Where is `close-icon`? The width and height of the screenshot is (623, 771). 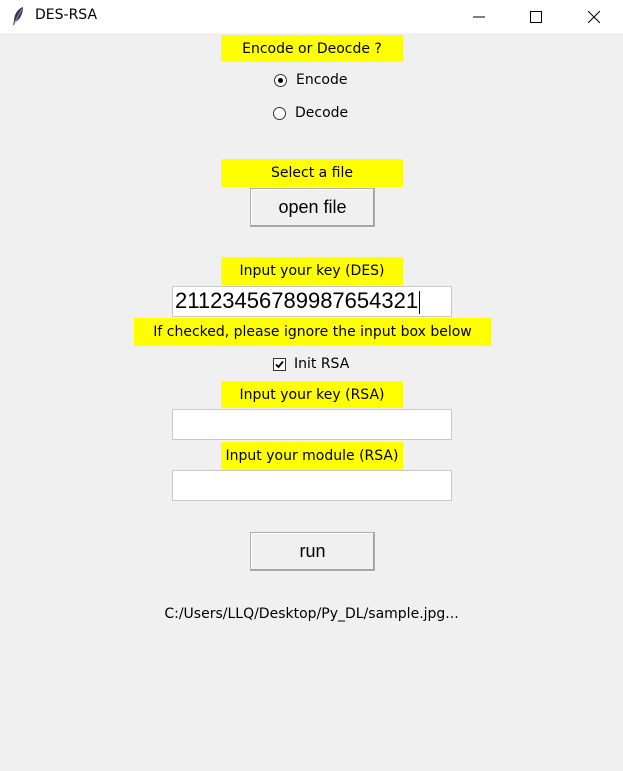 close-icon is located at coordinates (594, 16).